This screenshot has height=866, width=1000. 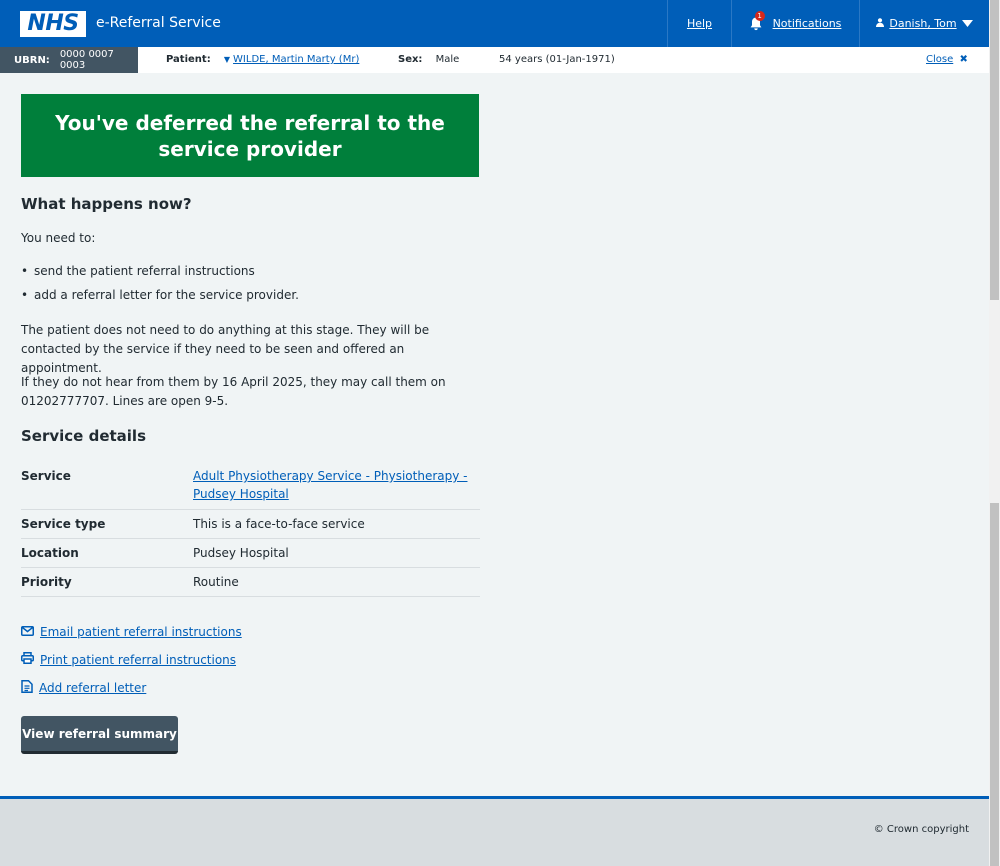 What do you see at coordinates (188, 59) in the screenshot?
I see `patient-label: Patient:` at bounding box center [188, 59].